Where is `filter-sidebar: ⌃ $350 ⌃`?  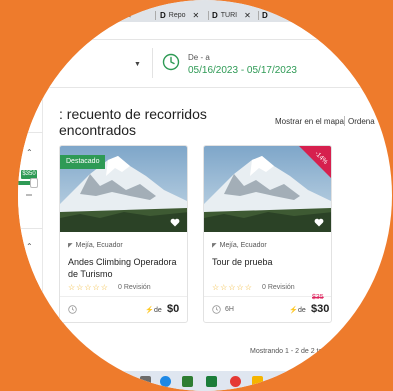 filter-sidebar: ⌃ $350 ⌃ is located at coordinates (30, 239).